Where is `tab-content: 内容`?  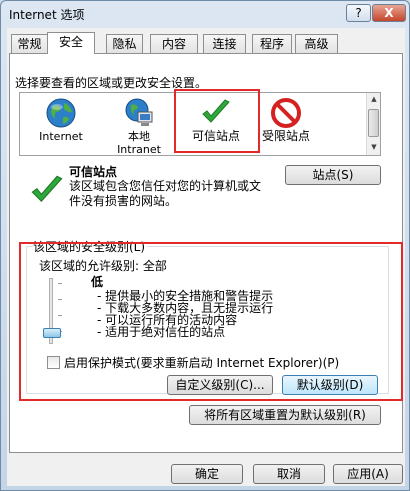 tab-content: 内容 is located at coordinates (174, 43).